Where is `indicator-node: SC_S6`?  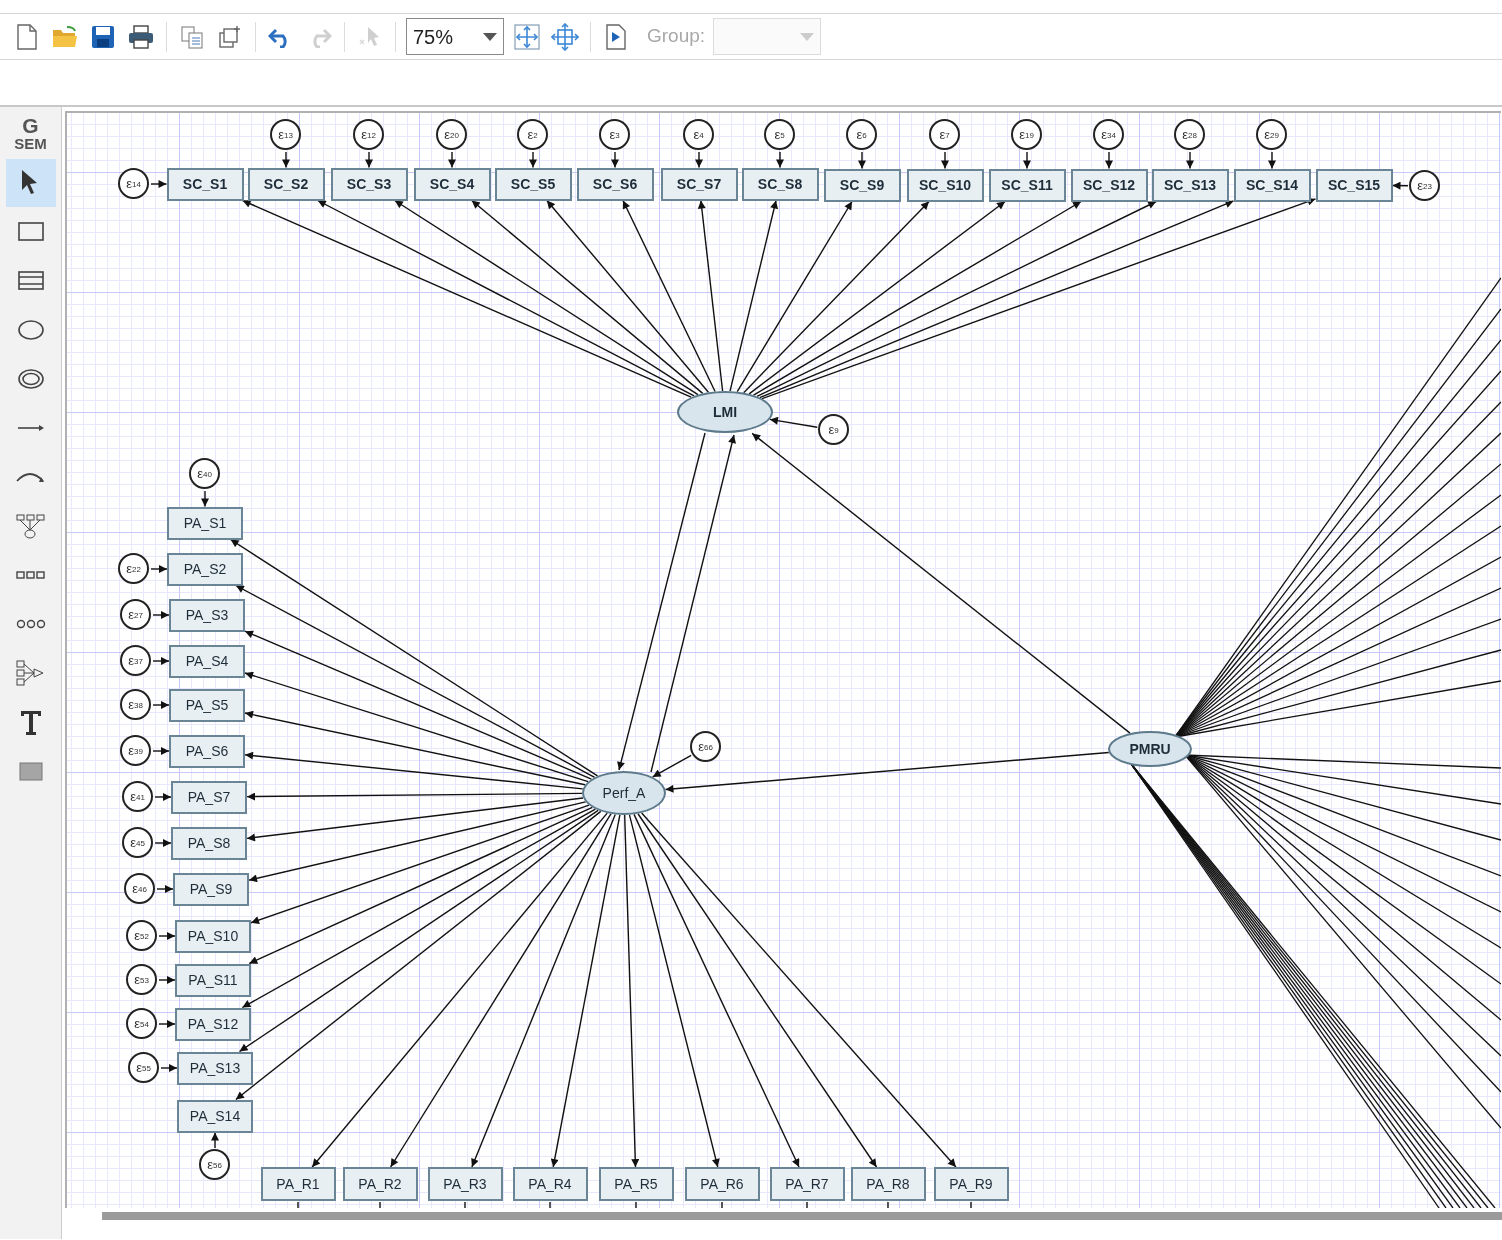
indicator-node: SC_S6 is located at coordinates (615, 184).